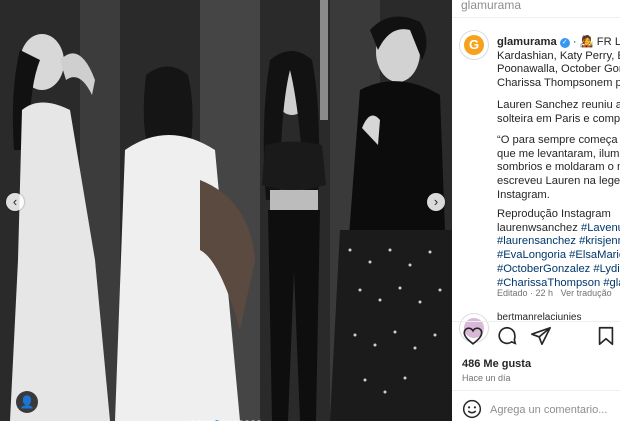 The width and height of the screenshot is (620, 421). I want to click on caption-text: “O para sempre começa com, so click(558, 140).